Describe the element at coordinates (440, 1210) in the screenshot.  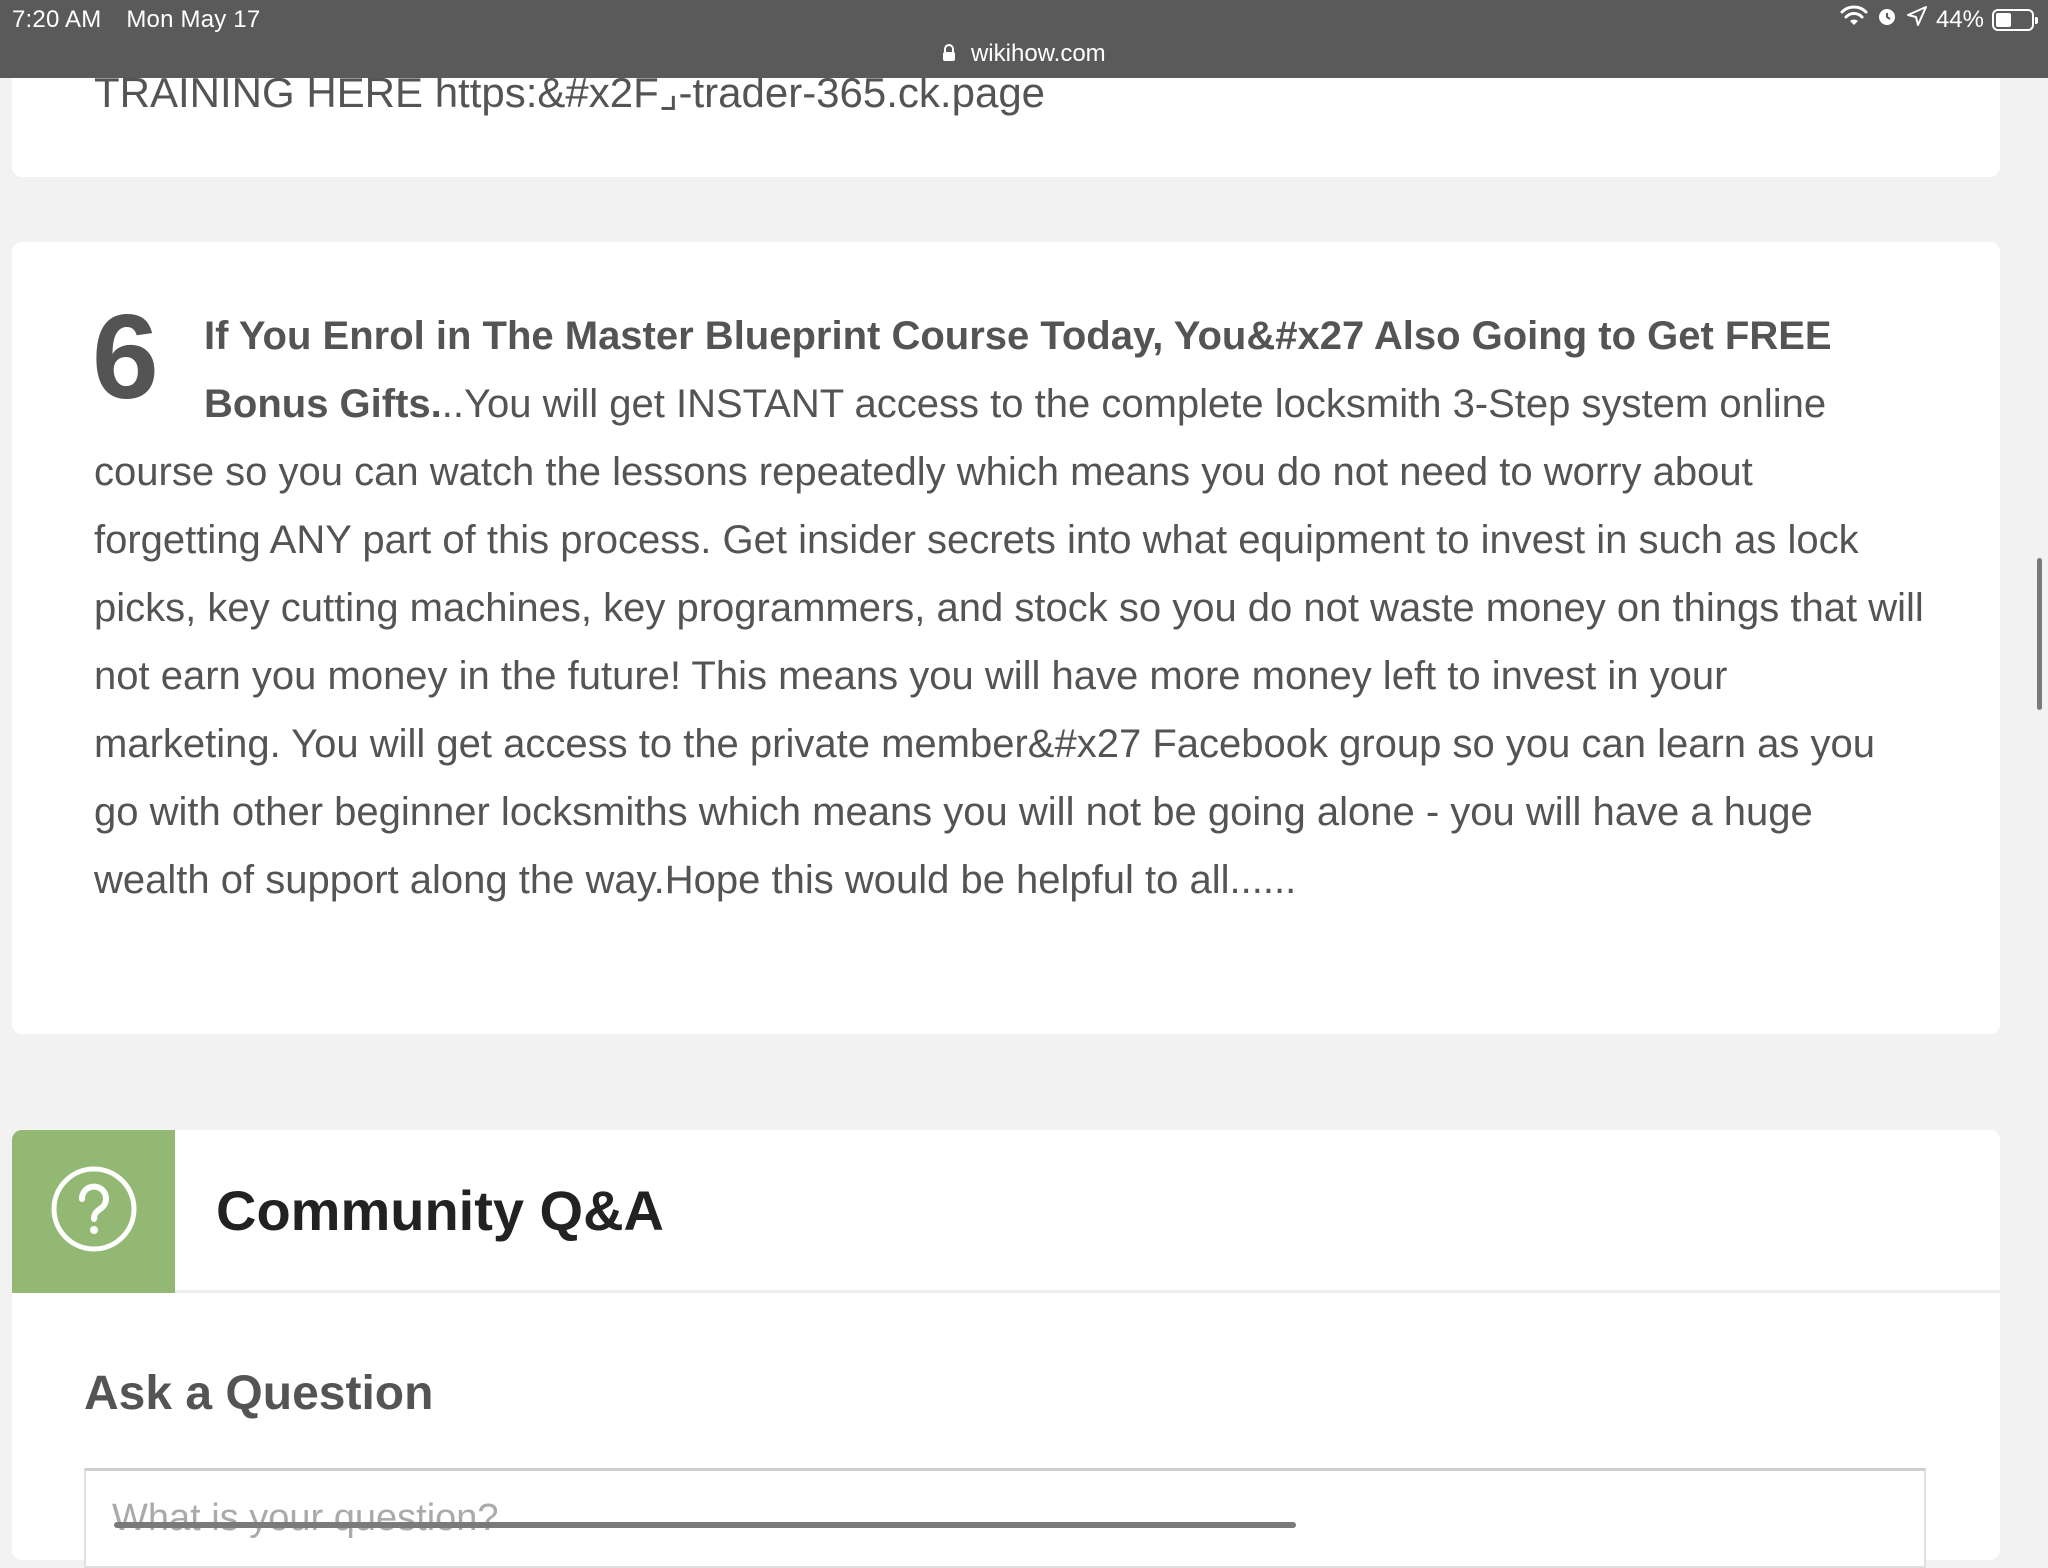
I see `qa-title: Community Q&A` at that location.